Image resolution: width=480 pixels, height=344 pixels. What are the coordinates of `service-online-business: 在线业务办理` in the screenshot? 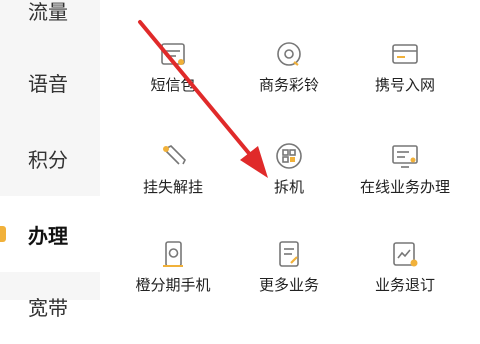 It's located at (405, 149).